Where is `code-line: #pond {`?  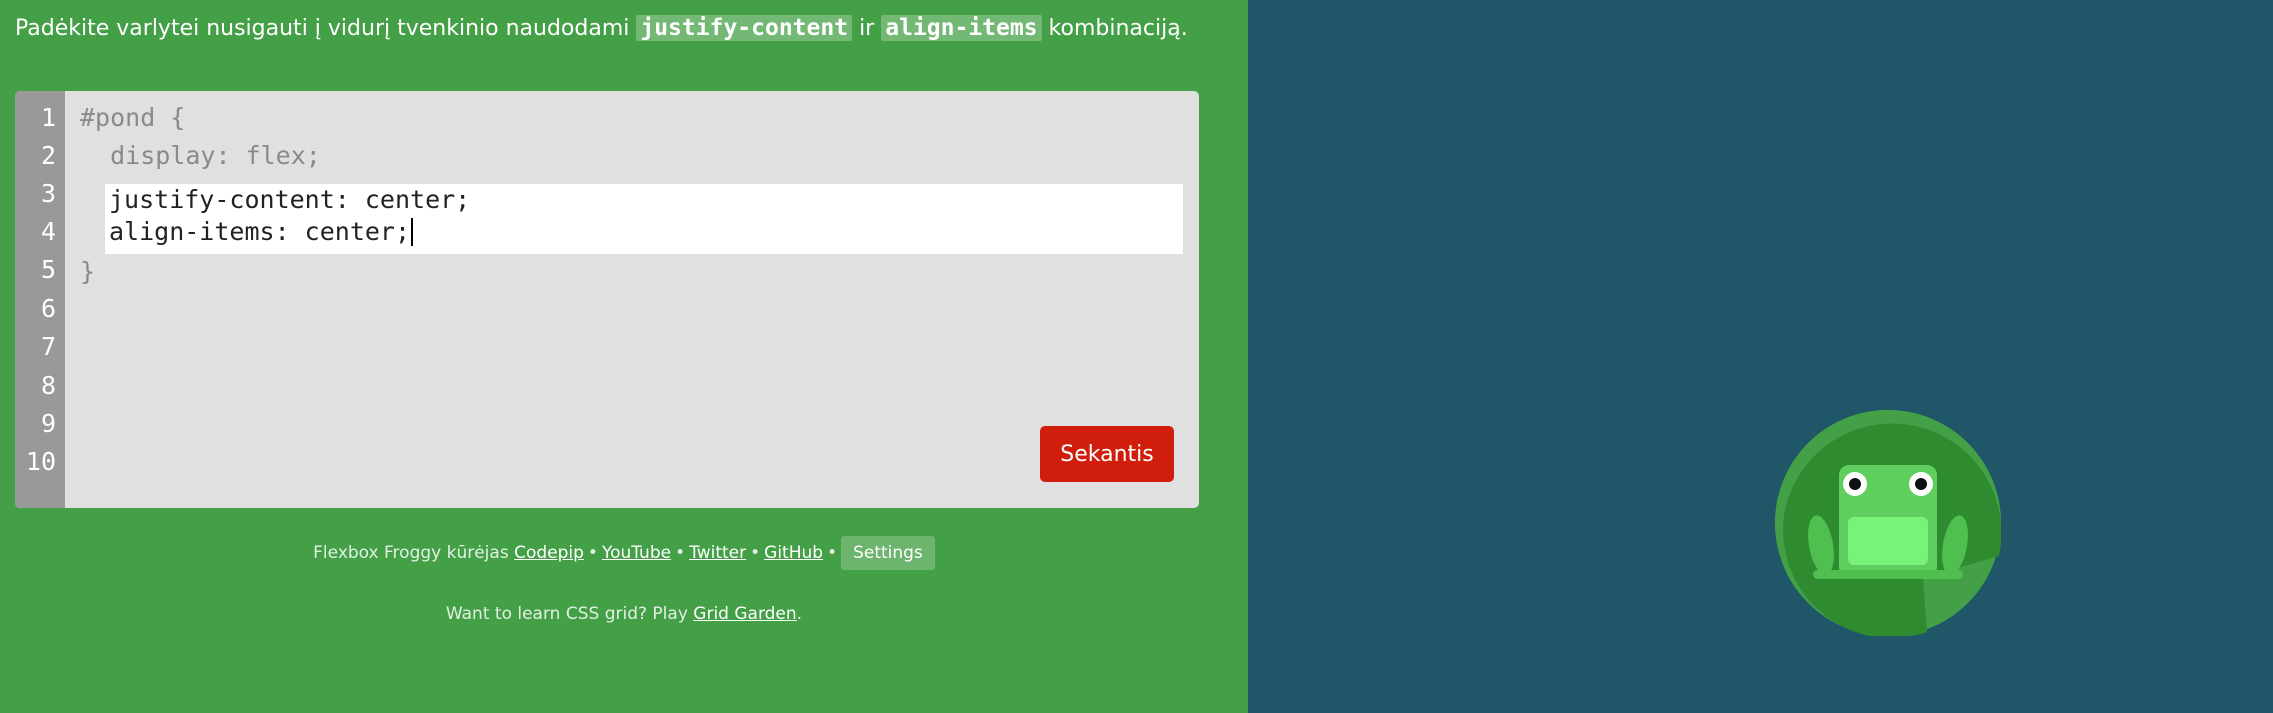
code-line: #pond { is located at coordinates (133, 117).